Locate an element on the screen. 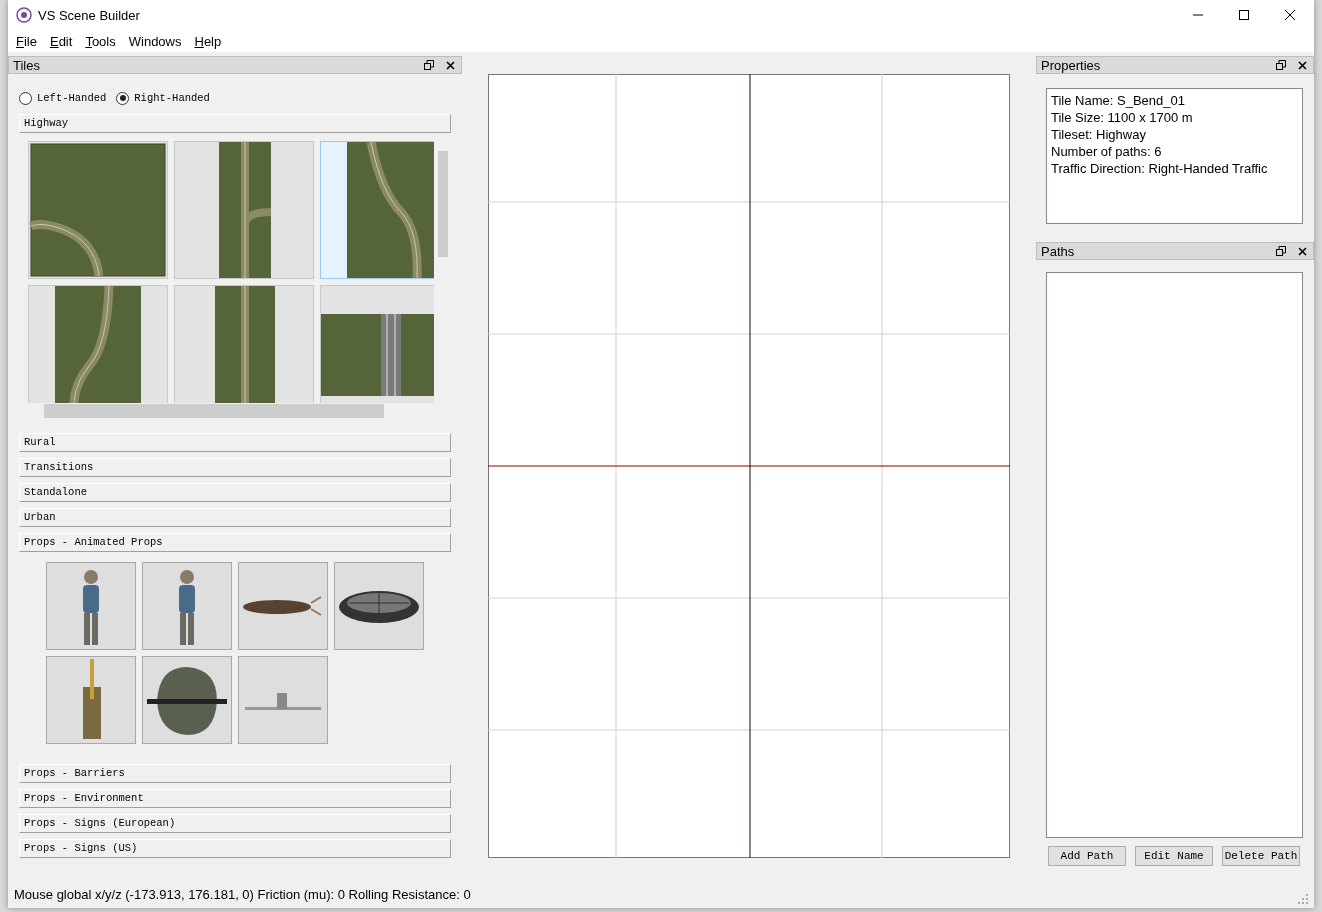 This screenshot has width=1322, height=912. maximize-icon is located at coordinates (1244, 15).